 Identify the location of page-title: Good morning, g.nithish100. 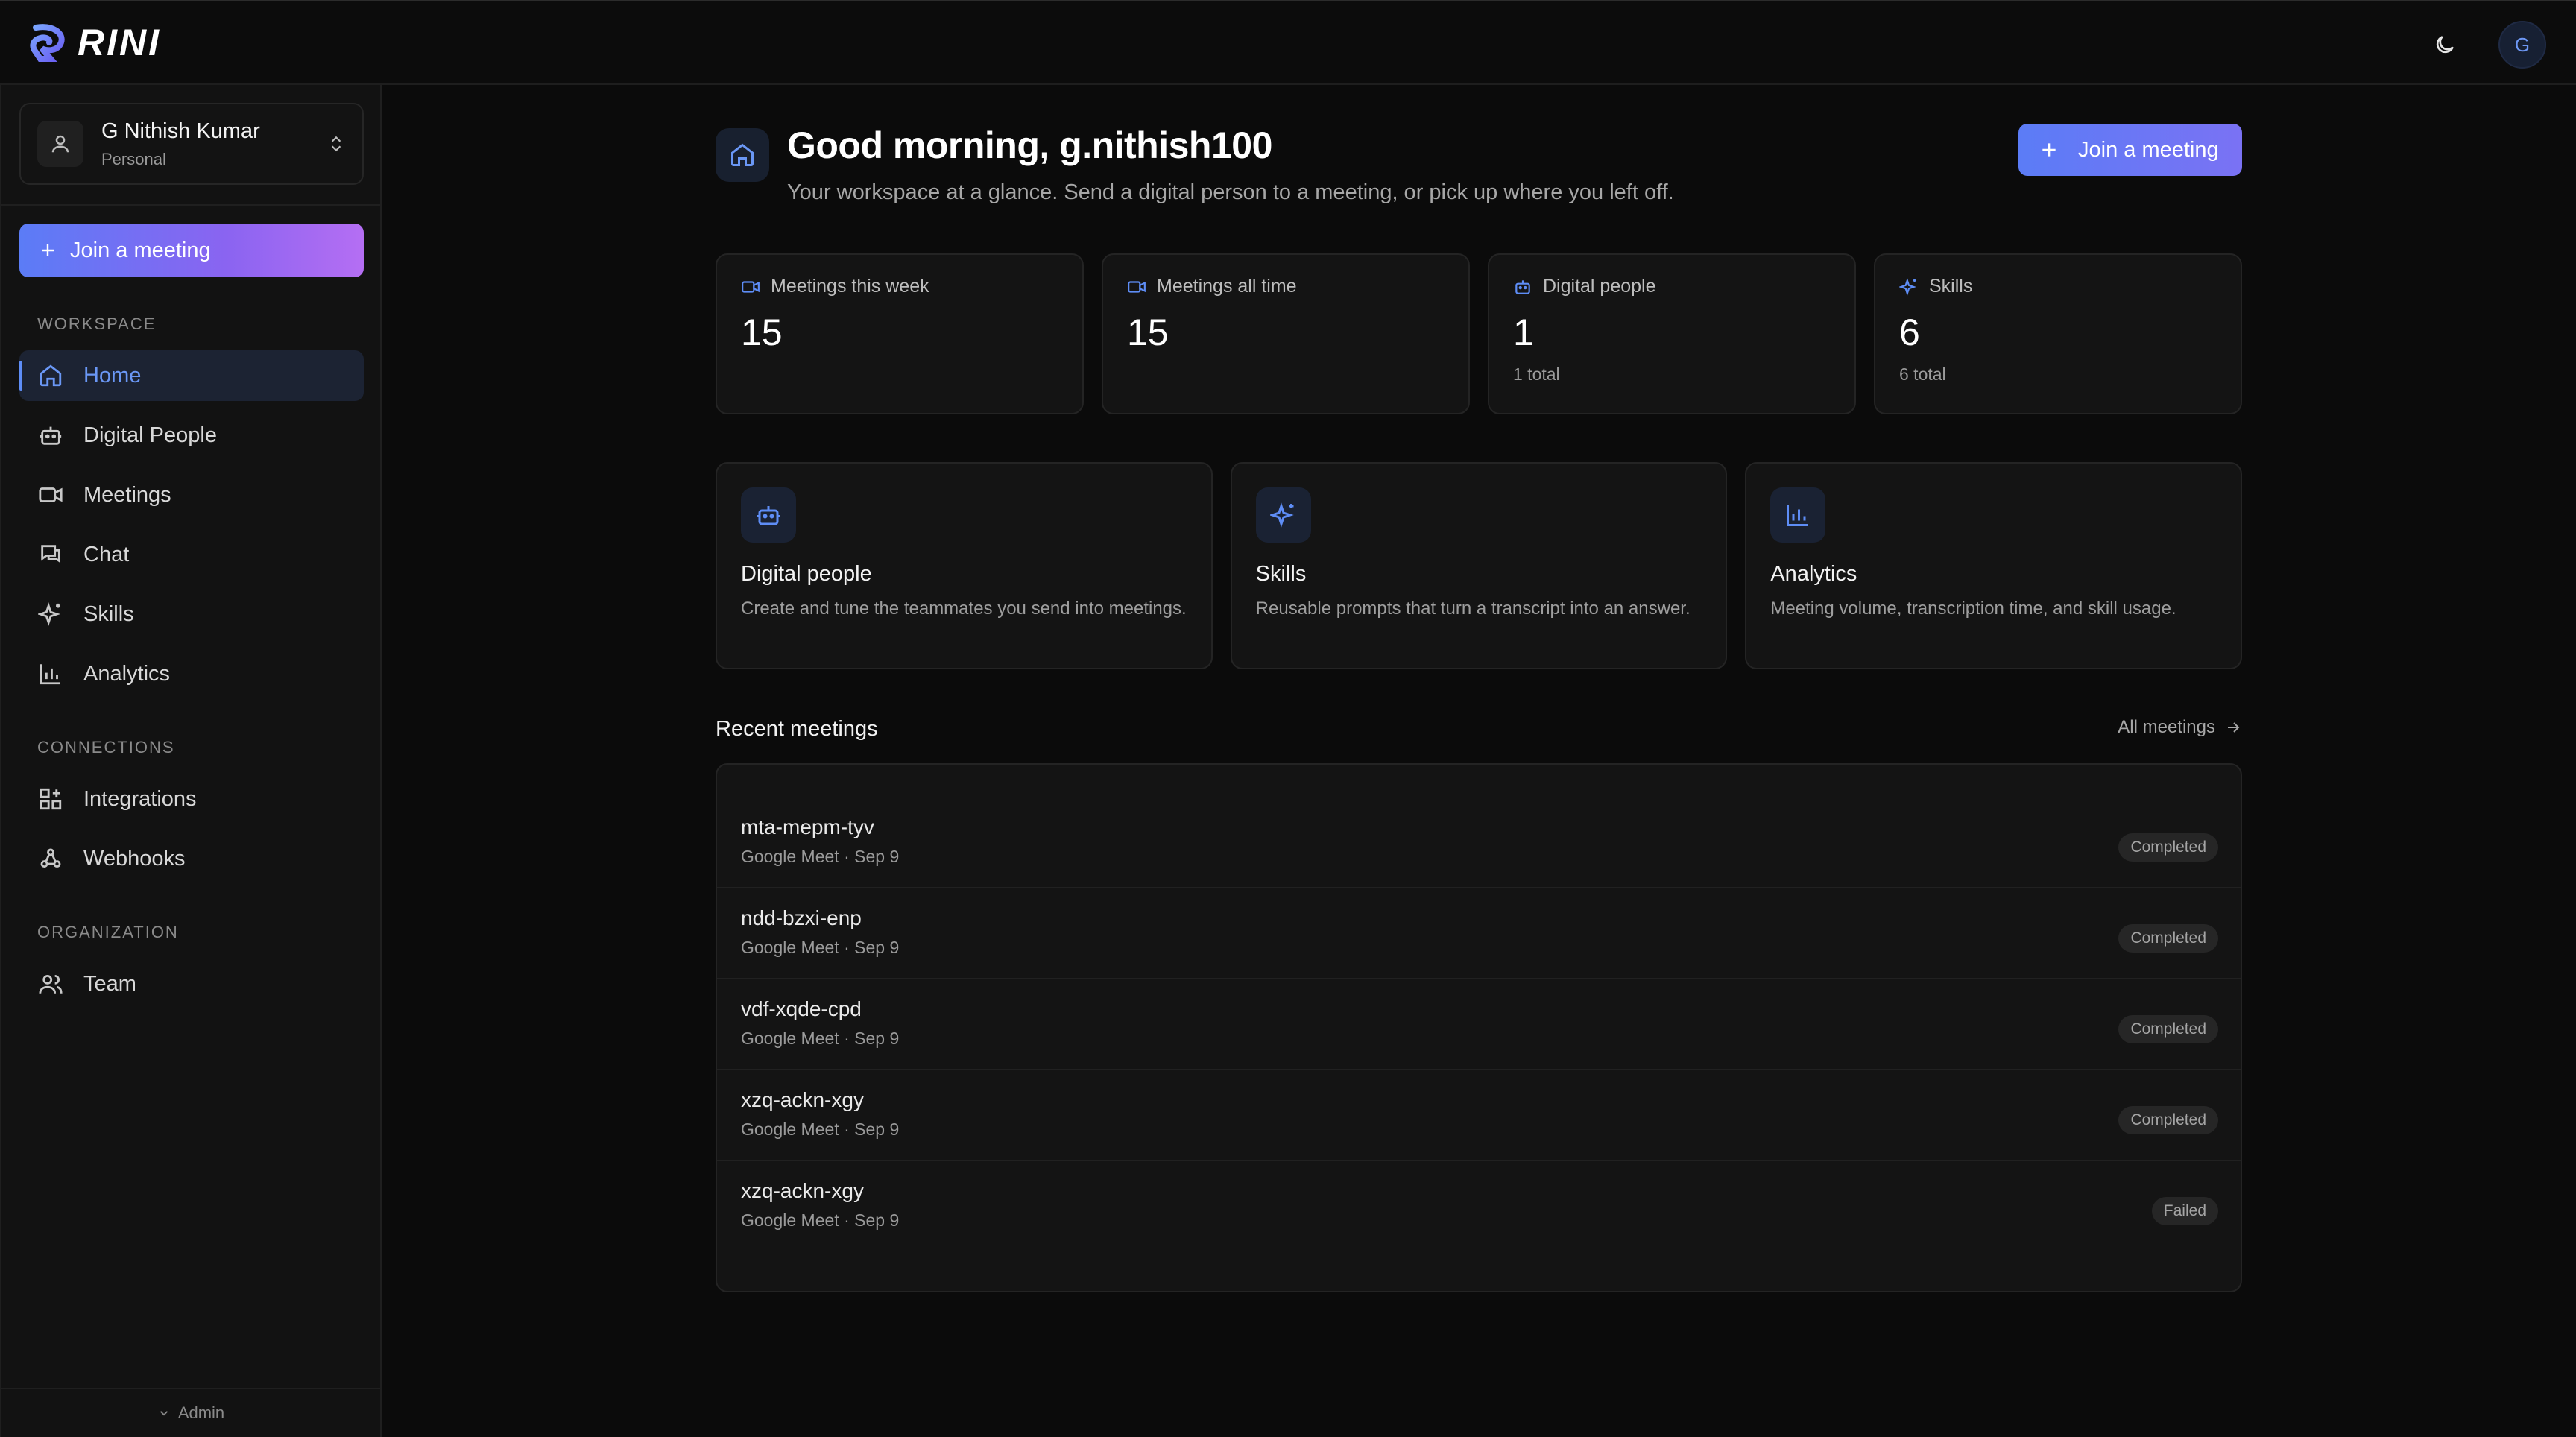
(1029, 145).